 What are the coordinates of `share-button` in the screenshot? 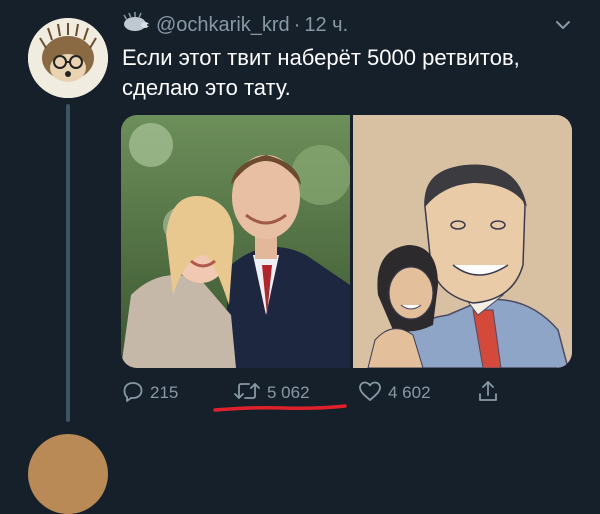 It's located at (491, 393).